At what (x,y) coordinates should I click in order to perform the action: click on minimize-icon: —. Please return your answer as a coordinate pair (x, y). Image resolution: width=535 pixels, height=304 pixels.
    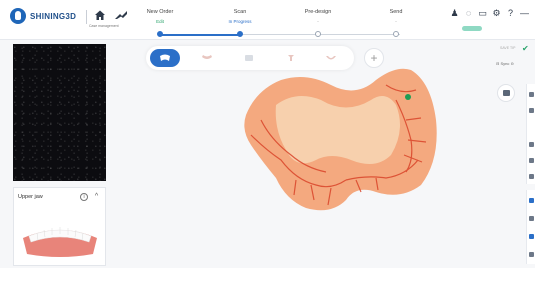
    Looking at the image, I should click on (524, 13).